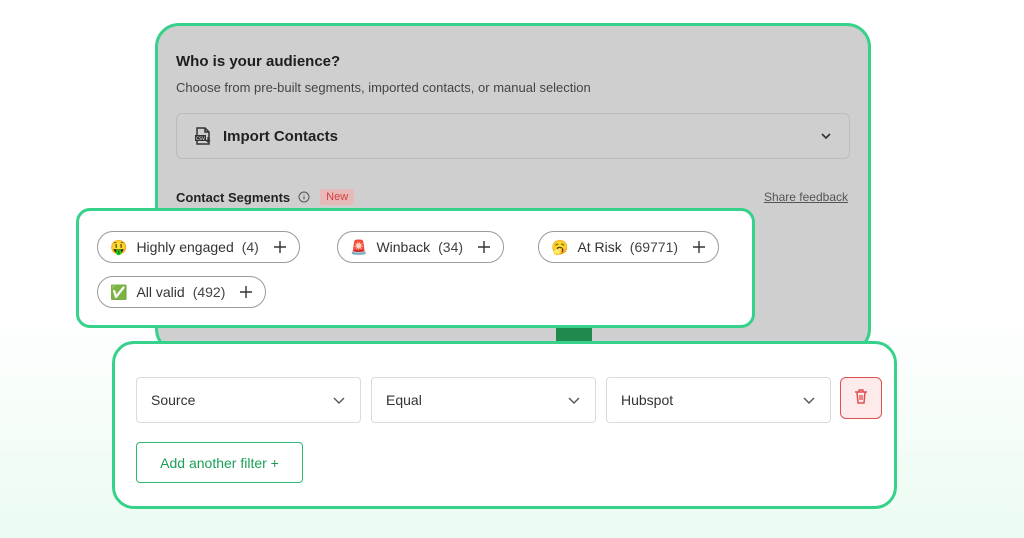  What do you see at coordinates (201, 139) in the screenshot?
I see `svg-text: CSV` at bounding box center [201, 139].